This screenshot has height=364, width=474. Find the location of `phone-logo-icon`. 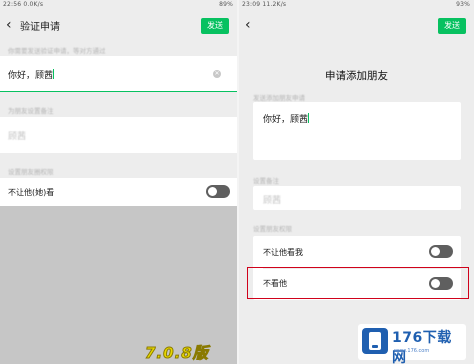

phone-logo-icon is located at coordinates (375, 341).